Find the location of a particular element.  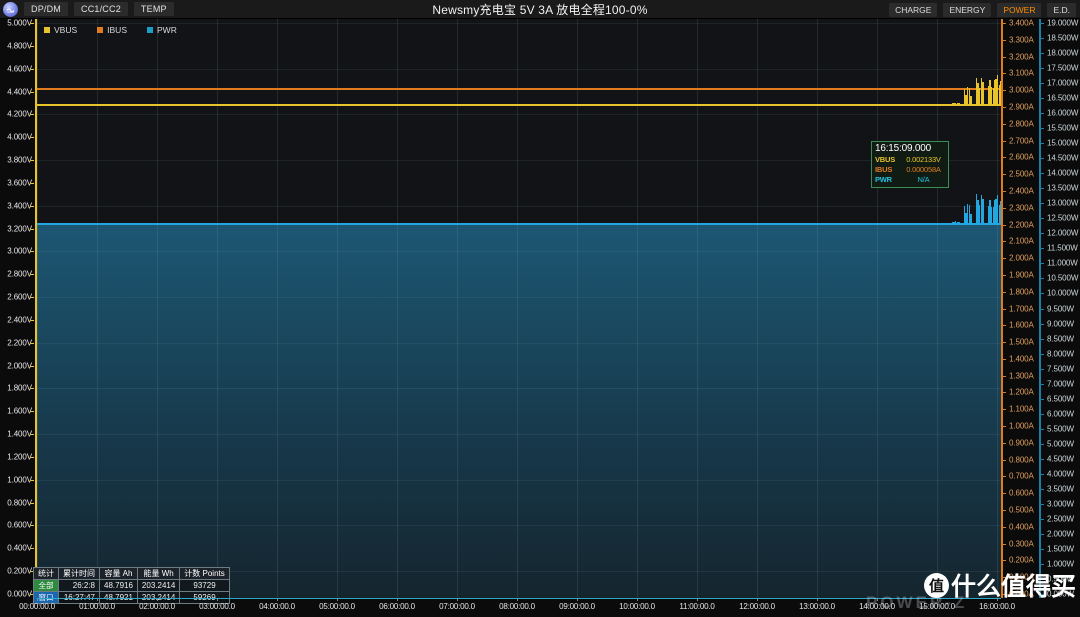

readout-key-vbus: VBUS is located at coordinates (885, 159).